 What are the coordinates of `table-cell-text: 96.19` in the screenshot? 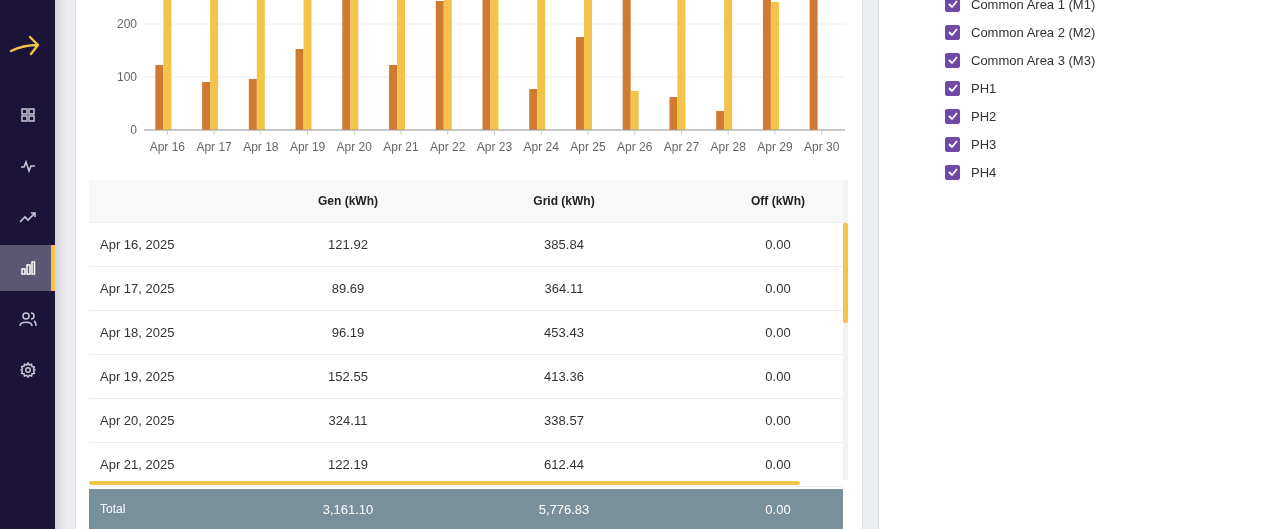 It's located at (348, 332).